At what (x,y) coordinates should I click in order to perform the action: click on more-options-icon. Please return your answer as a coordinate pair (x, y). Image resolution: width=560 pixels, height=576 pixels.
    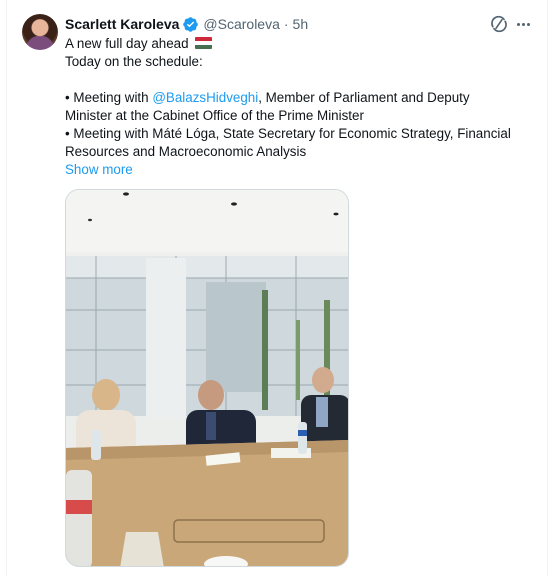
    Looking at the image, I should click on (523, 24).